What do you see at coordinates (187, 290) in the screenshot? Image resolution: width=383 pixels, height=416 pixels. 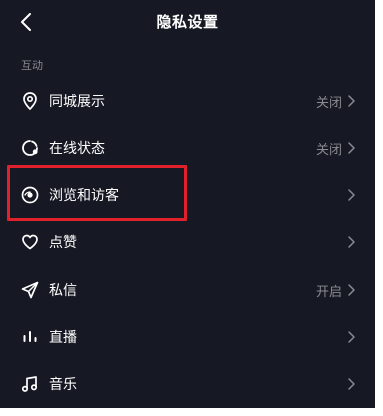 I see `settings-item-direct-message: 私信 开启` at bounding box center [187, 290].